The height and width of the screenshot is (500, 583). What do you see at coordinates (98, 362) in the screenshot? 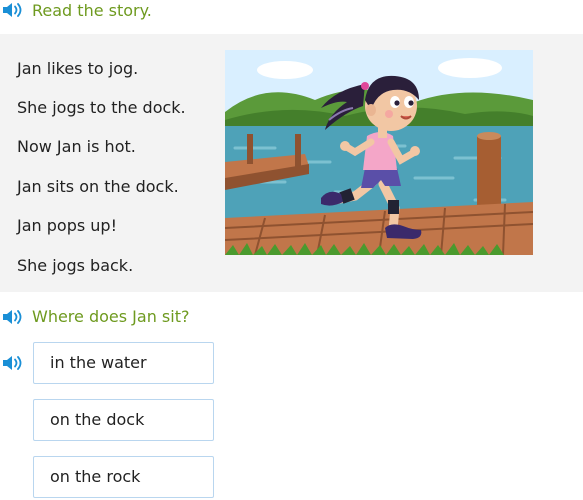
I see `answer-choice-label: in the water` at bounding box center [98, 362].